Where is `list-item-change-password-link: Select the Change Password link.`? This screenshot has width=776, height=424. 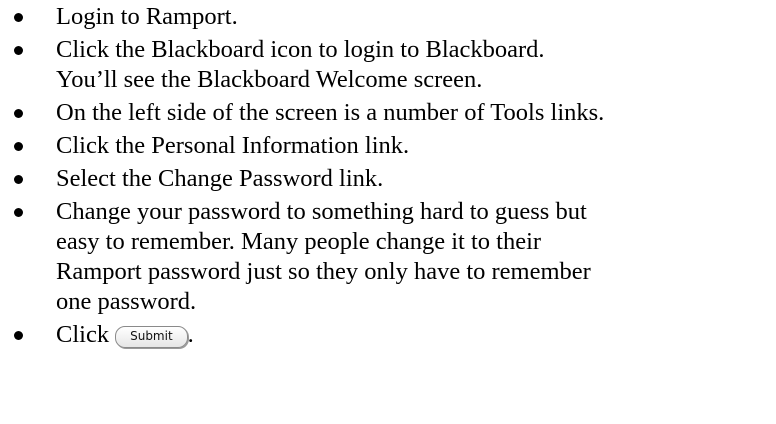 list-item-change-password-link: Select the Change Password link. is located at coordinates (388, 179).